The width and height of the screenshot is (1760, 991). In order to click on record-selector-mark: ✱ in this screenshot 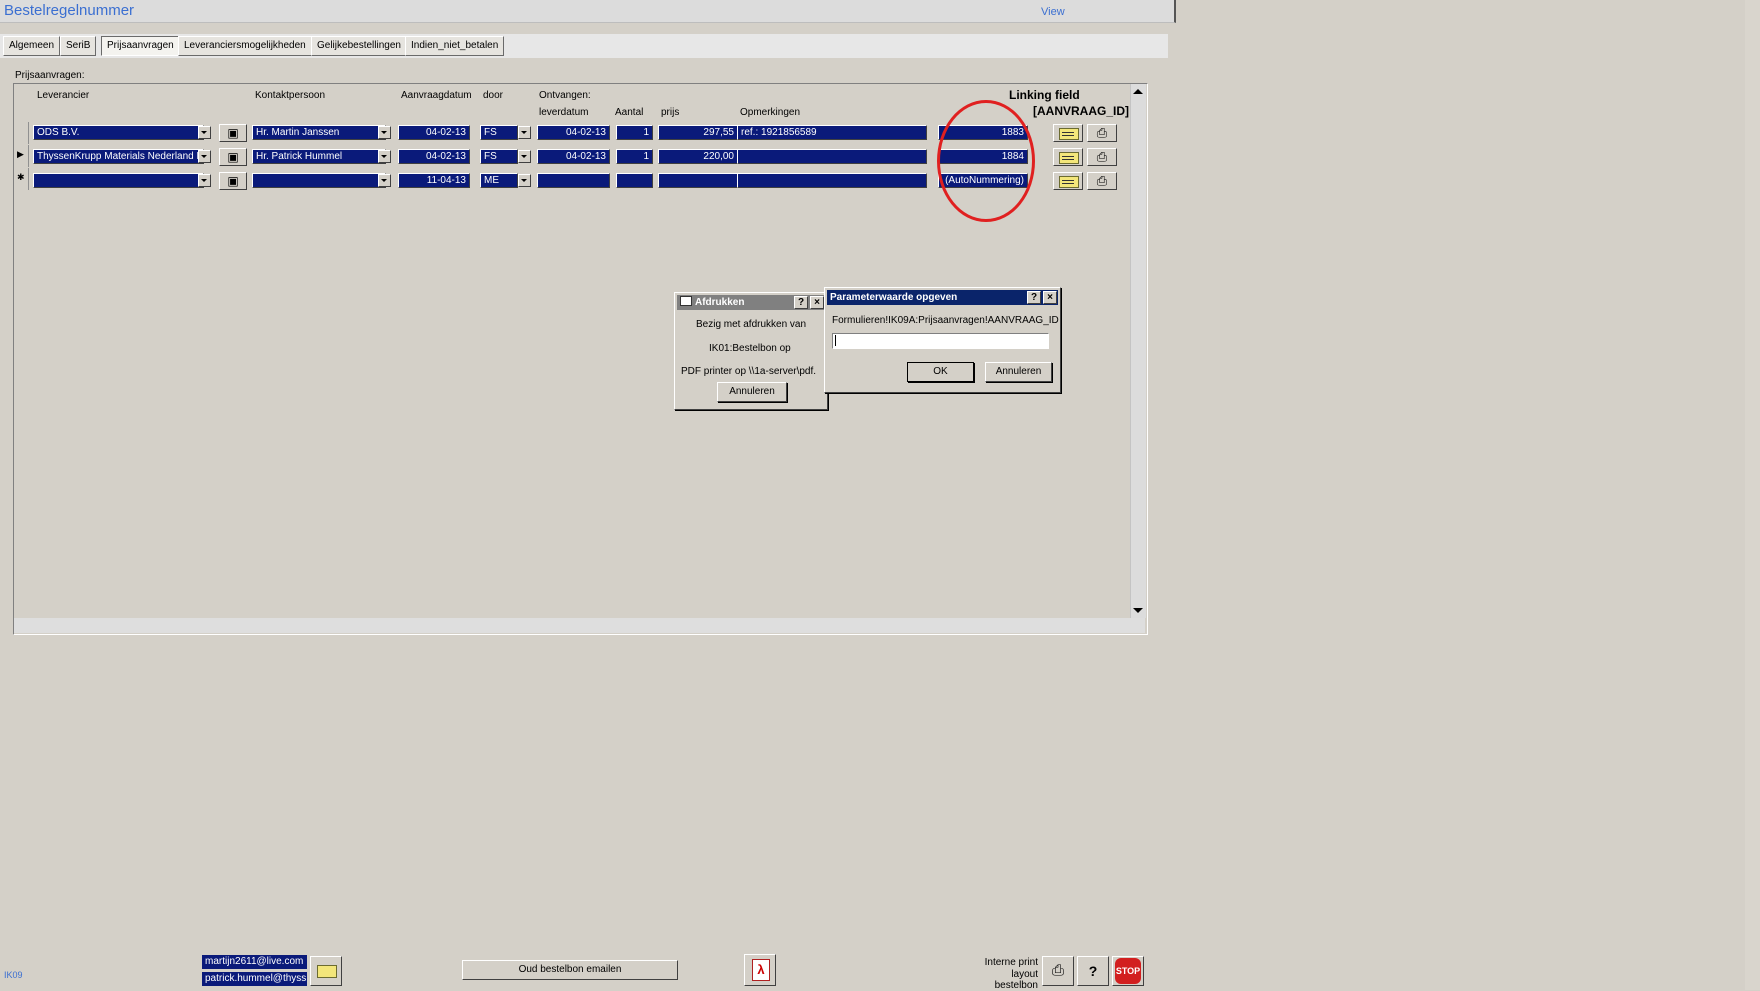, I will do `click(21, 177)`.